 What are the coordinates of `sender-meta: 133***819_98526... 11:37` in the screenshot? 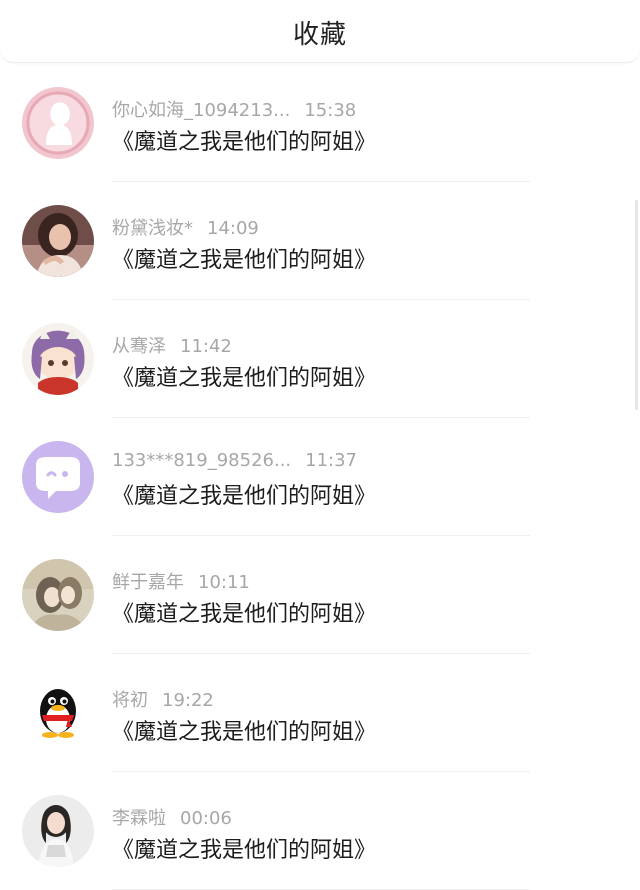 It's located at (234, 460).